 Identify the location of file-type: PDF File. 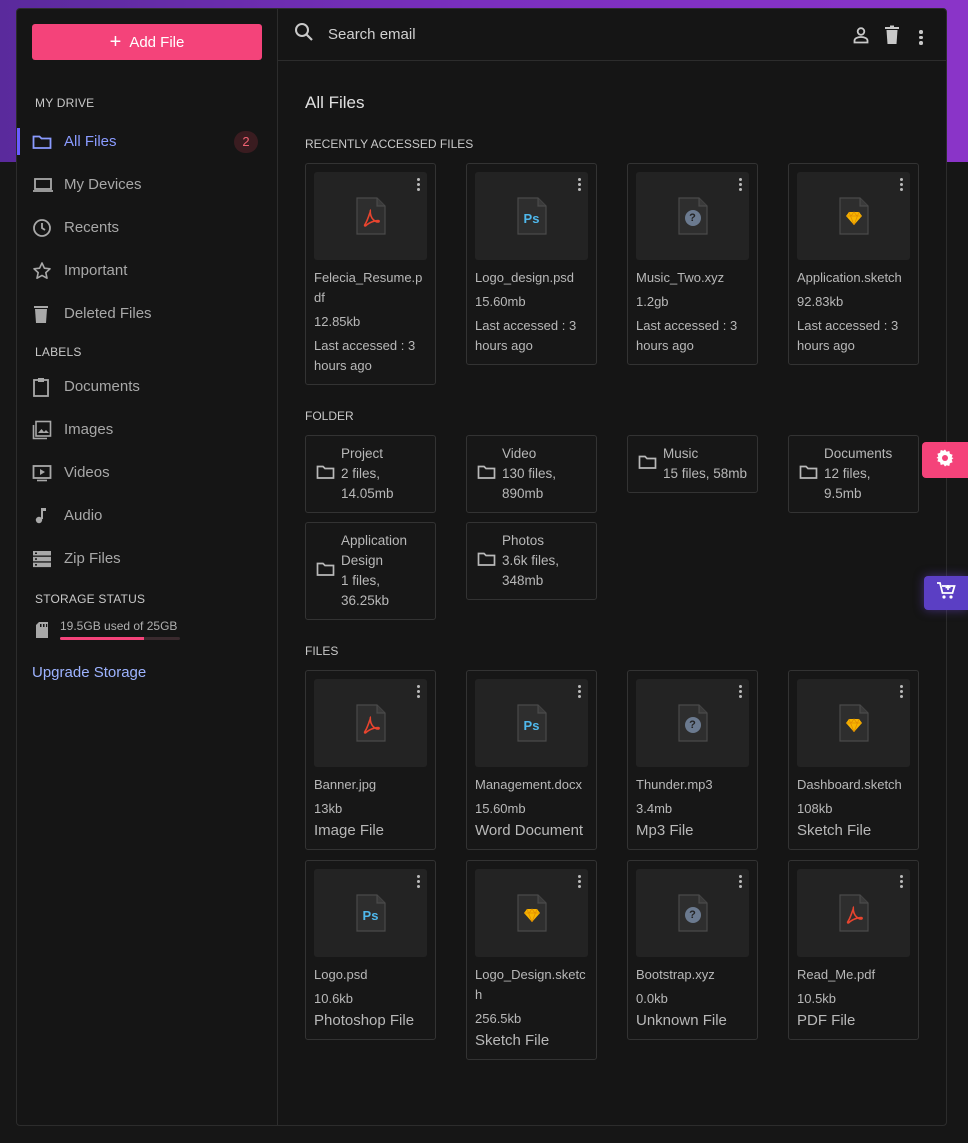
(826, 1020).